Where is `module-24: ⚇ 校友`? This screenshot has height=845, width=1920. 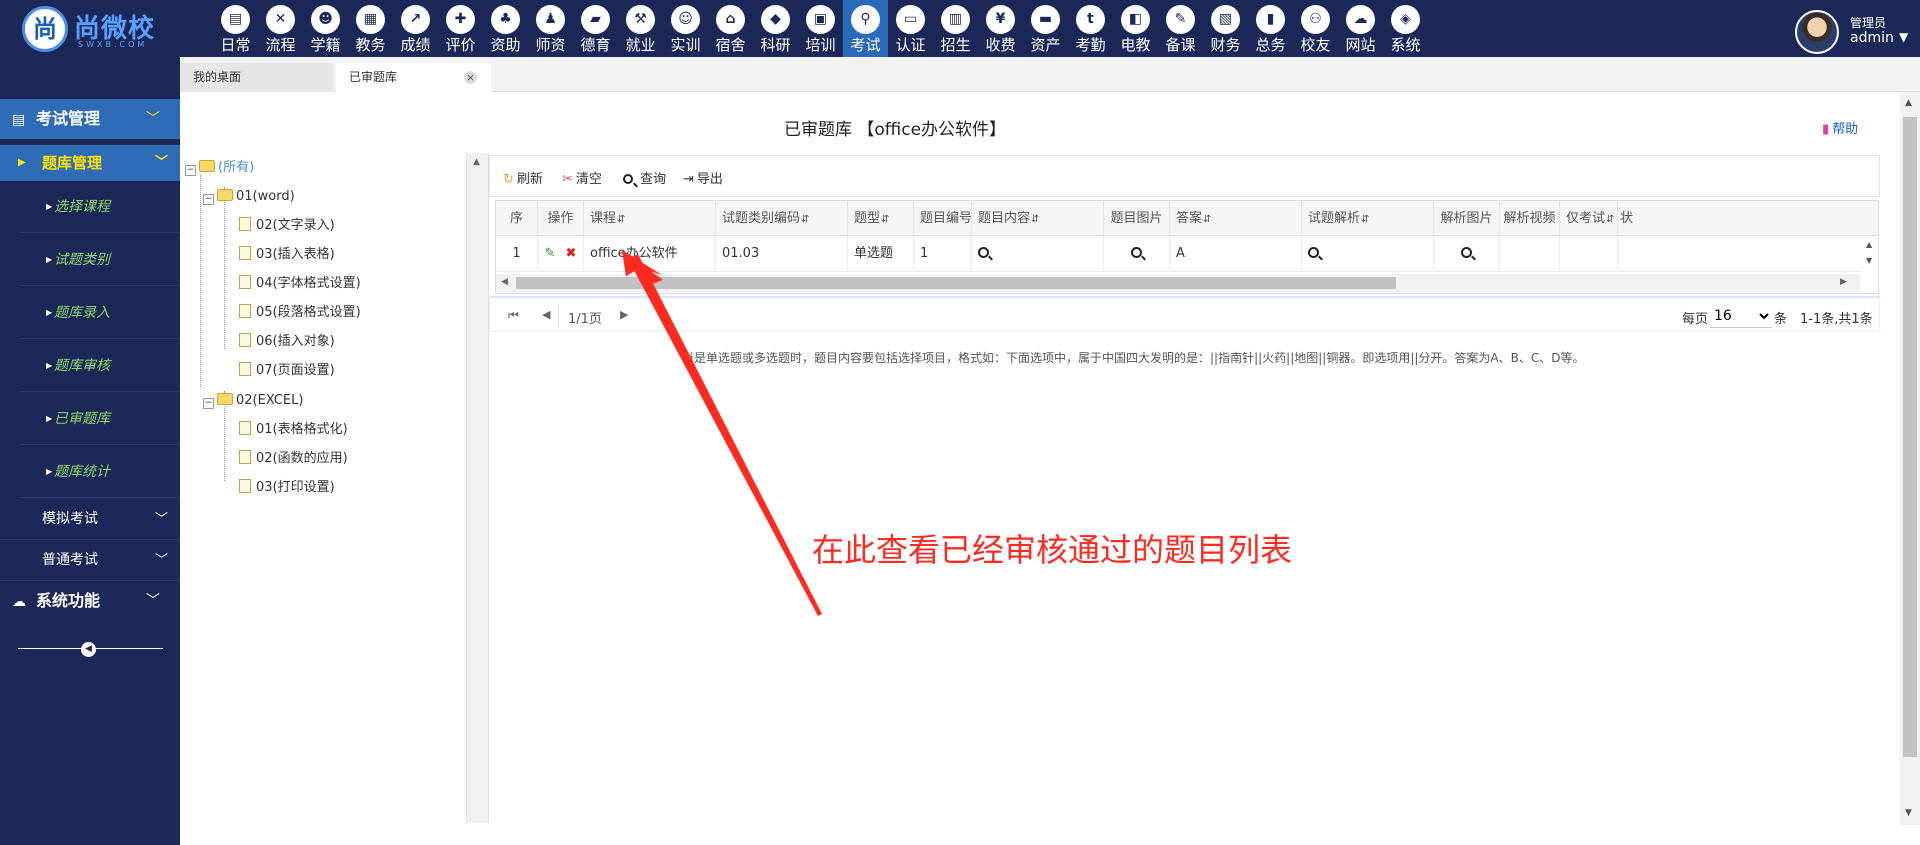 module-24: ⚇ 校友 is located at coordinates (1315, 28).